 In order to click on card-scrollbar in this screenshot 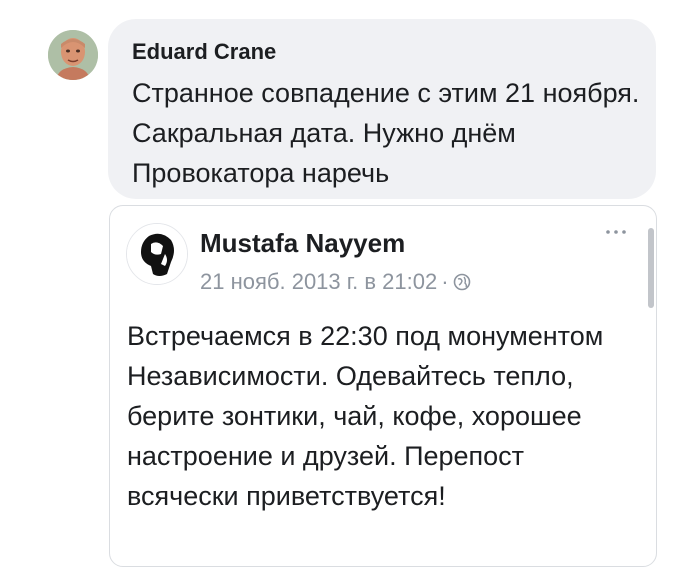, I will do `click(651, 268)`.